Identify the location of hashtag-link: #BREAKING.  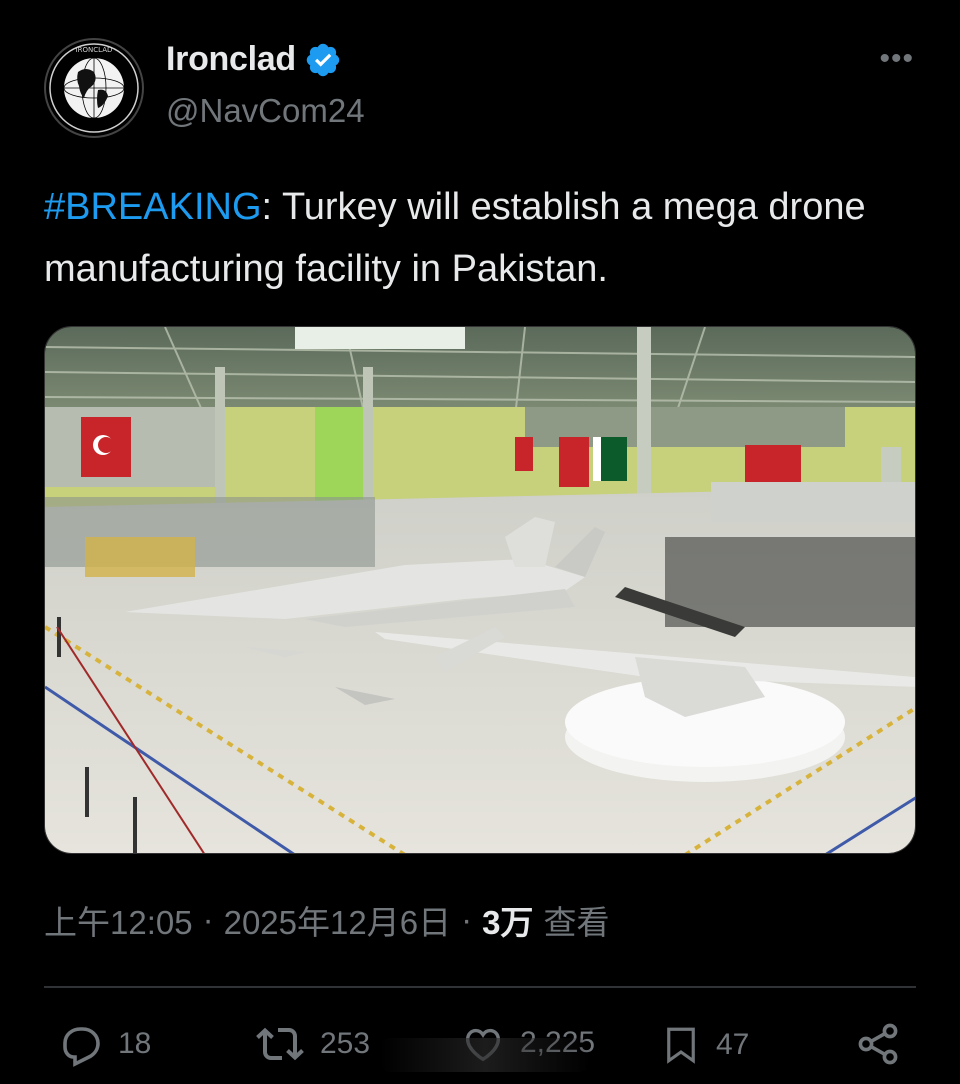
(153, 207).